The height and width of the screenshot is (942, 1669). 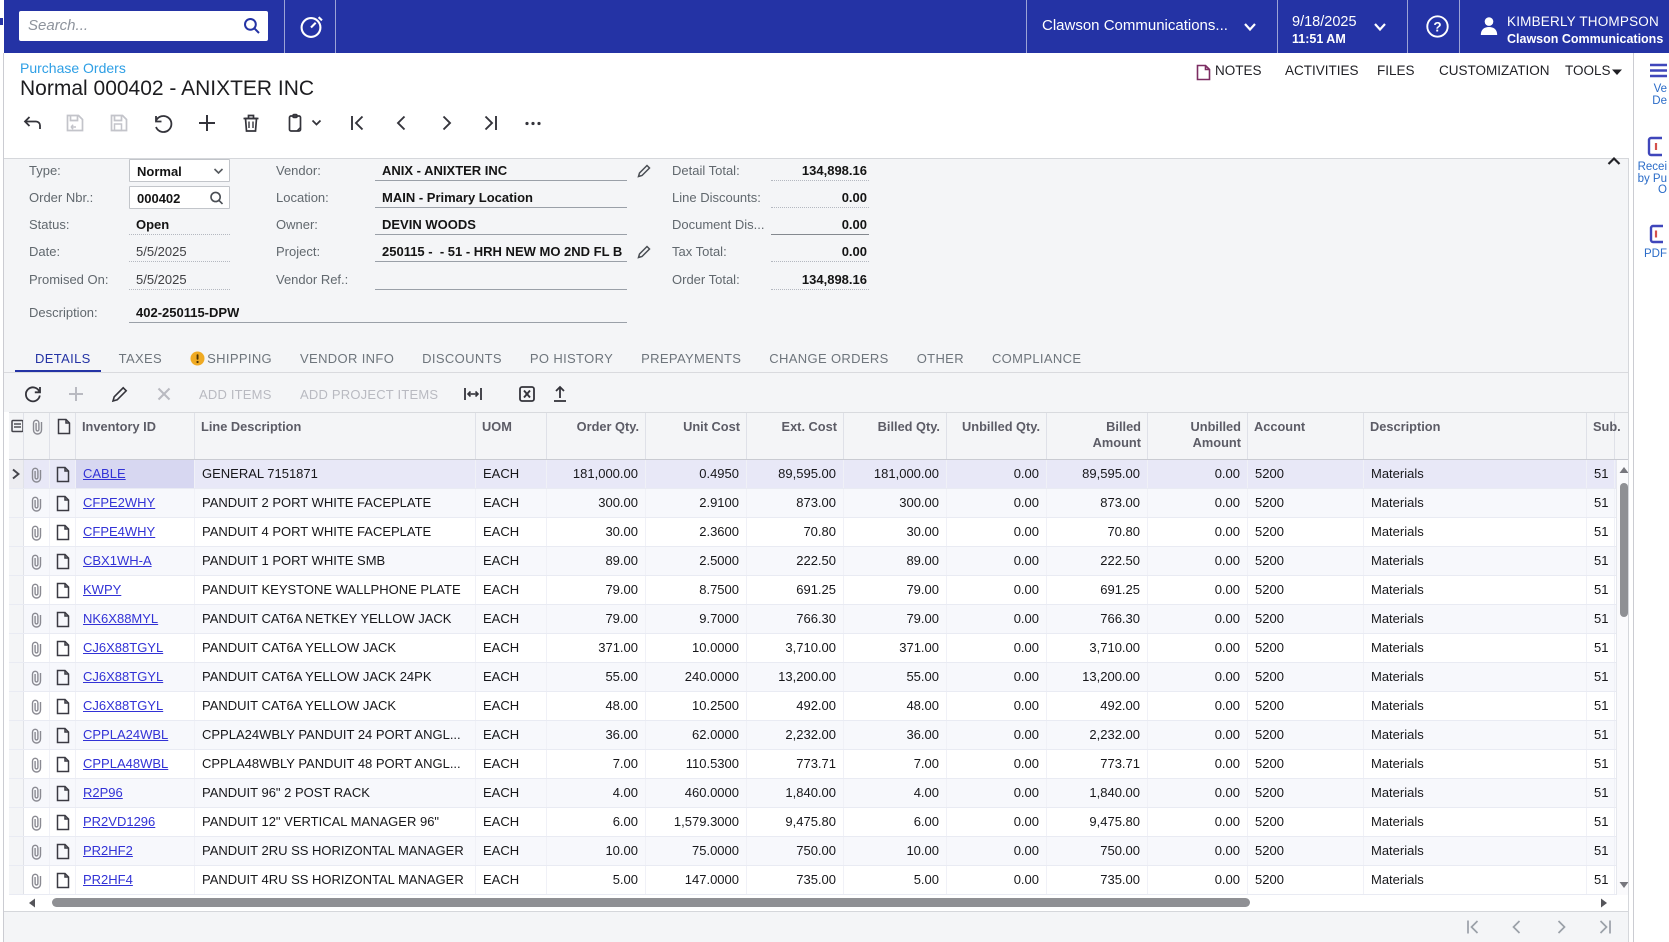 What do you see at coordinates (472, 394) in the screenshot?
I see `fit-width-icon` at bounding box center [472, 394].